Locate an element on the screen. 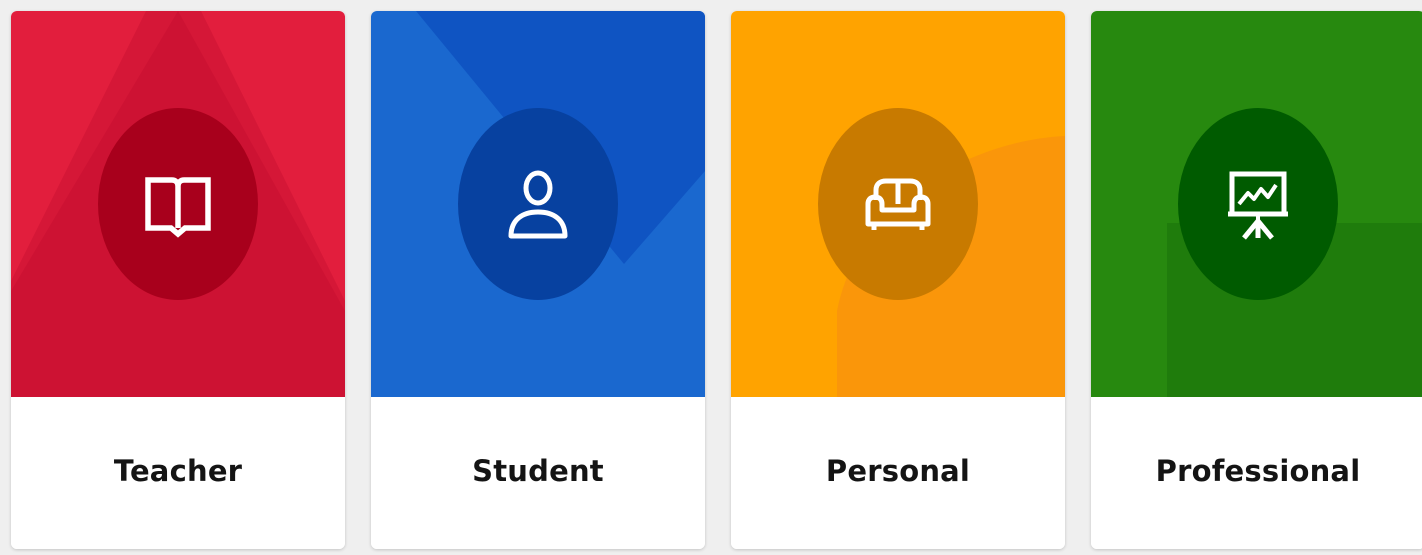  book-icon is located at coordinates (178, 207).